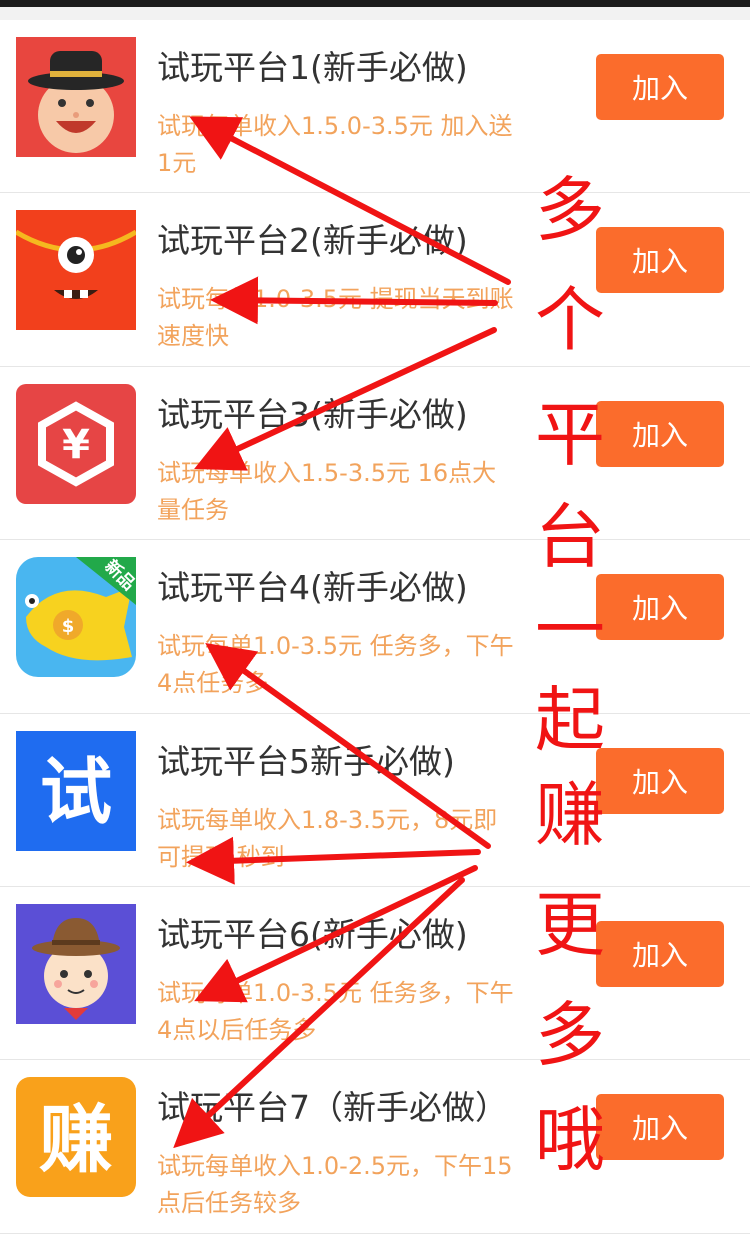 This screenshot has height=1234, width=750. What do you see at coordinates (570, 630) in the screenshot?
I see `annotation-char: 一` at bounding box center [570, 630].